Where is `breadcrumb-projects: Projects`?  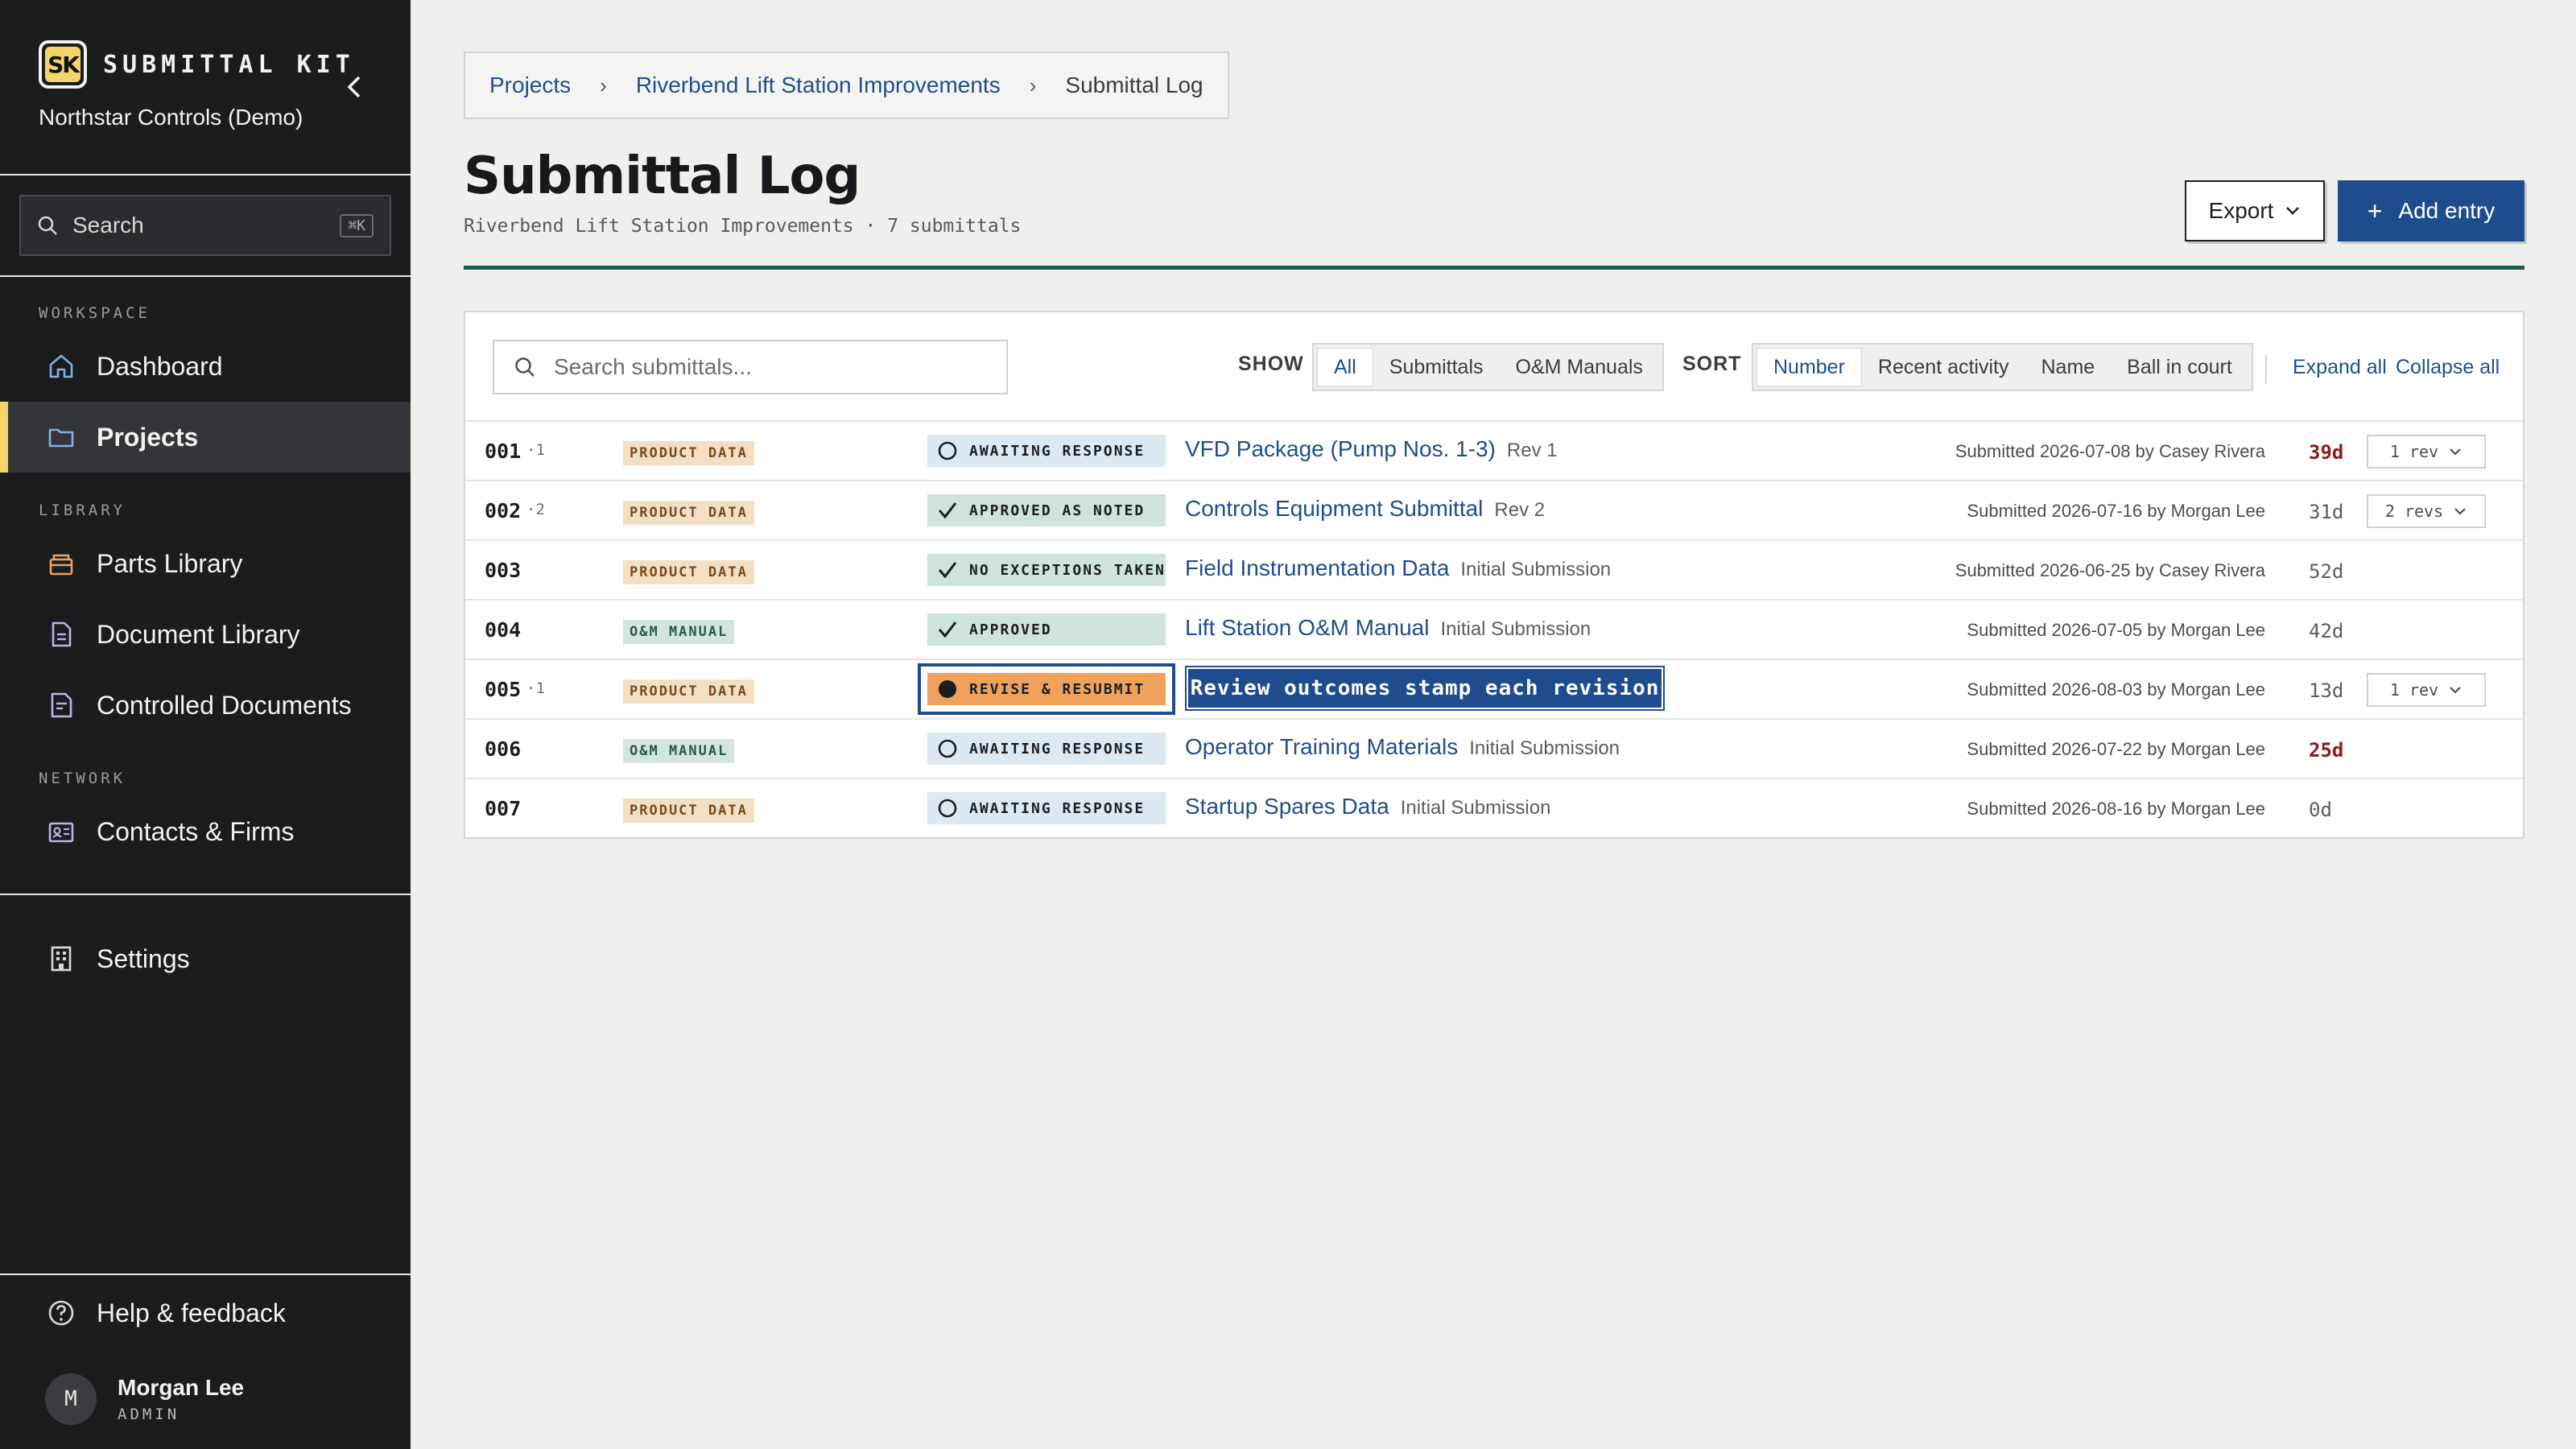
breadcrumb-projects: Projects is located at coordinates (530, 85).